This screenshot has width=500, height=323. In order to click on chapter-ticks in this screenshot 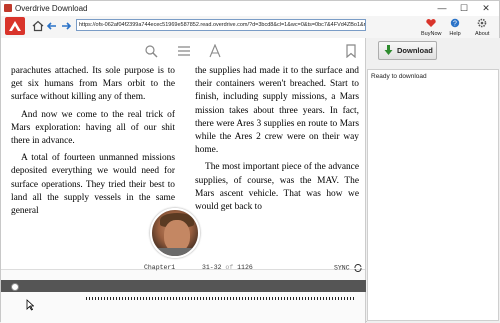, I will do `click(223, 299)`.